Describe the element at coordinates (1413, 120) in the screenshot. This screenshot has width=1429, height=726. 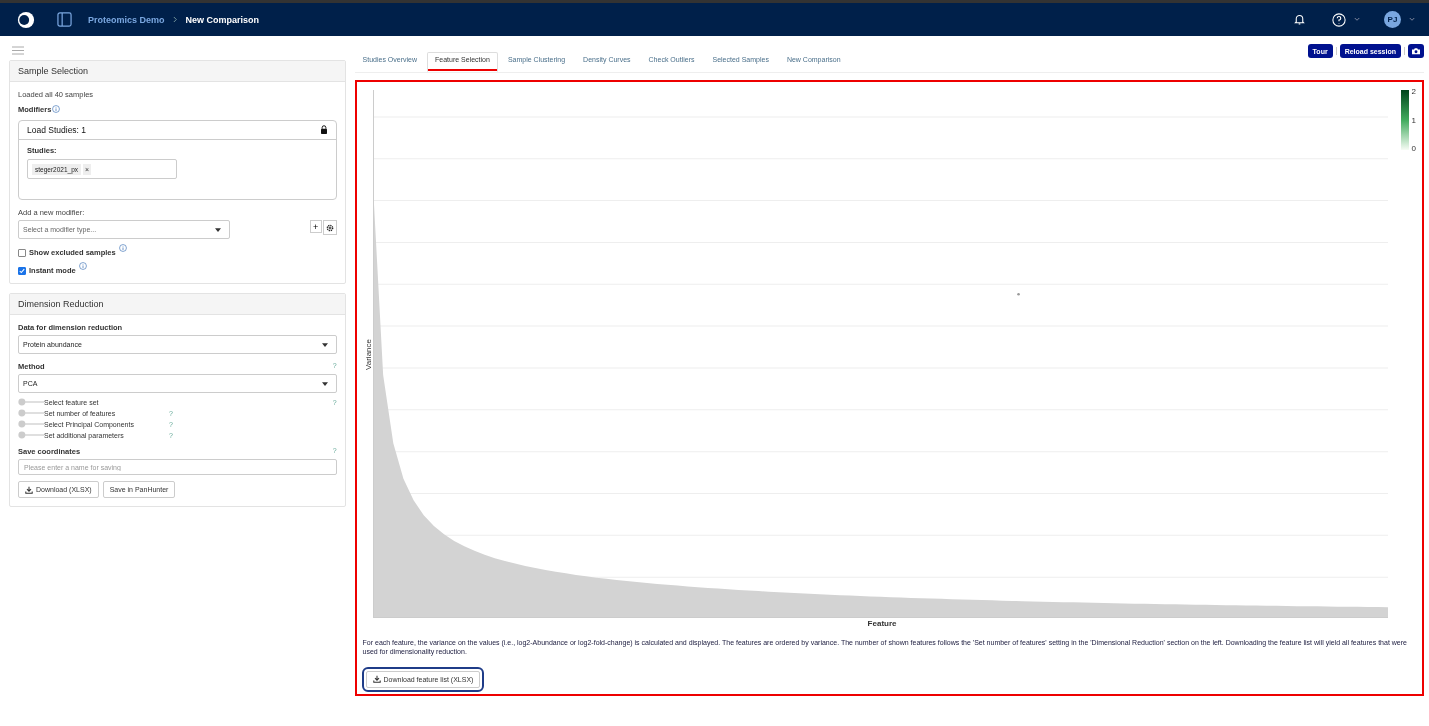
I see `scale-tick-label: 1` at that location.